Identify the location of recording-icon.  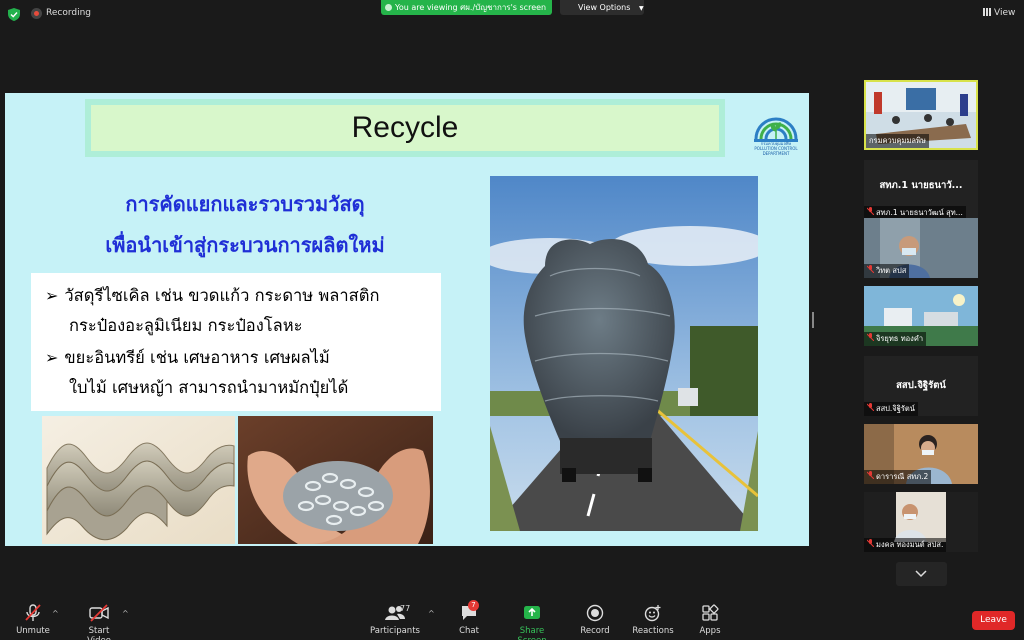
(36, 13).